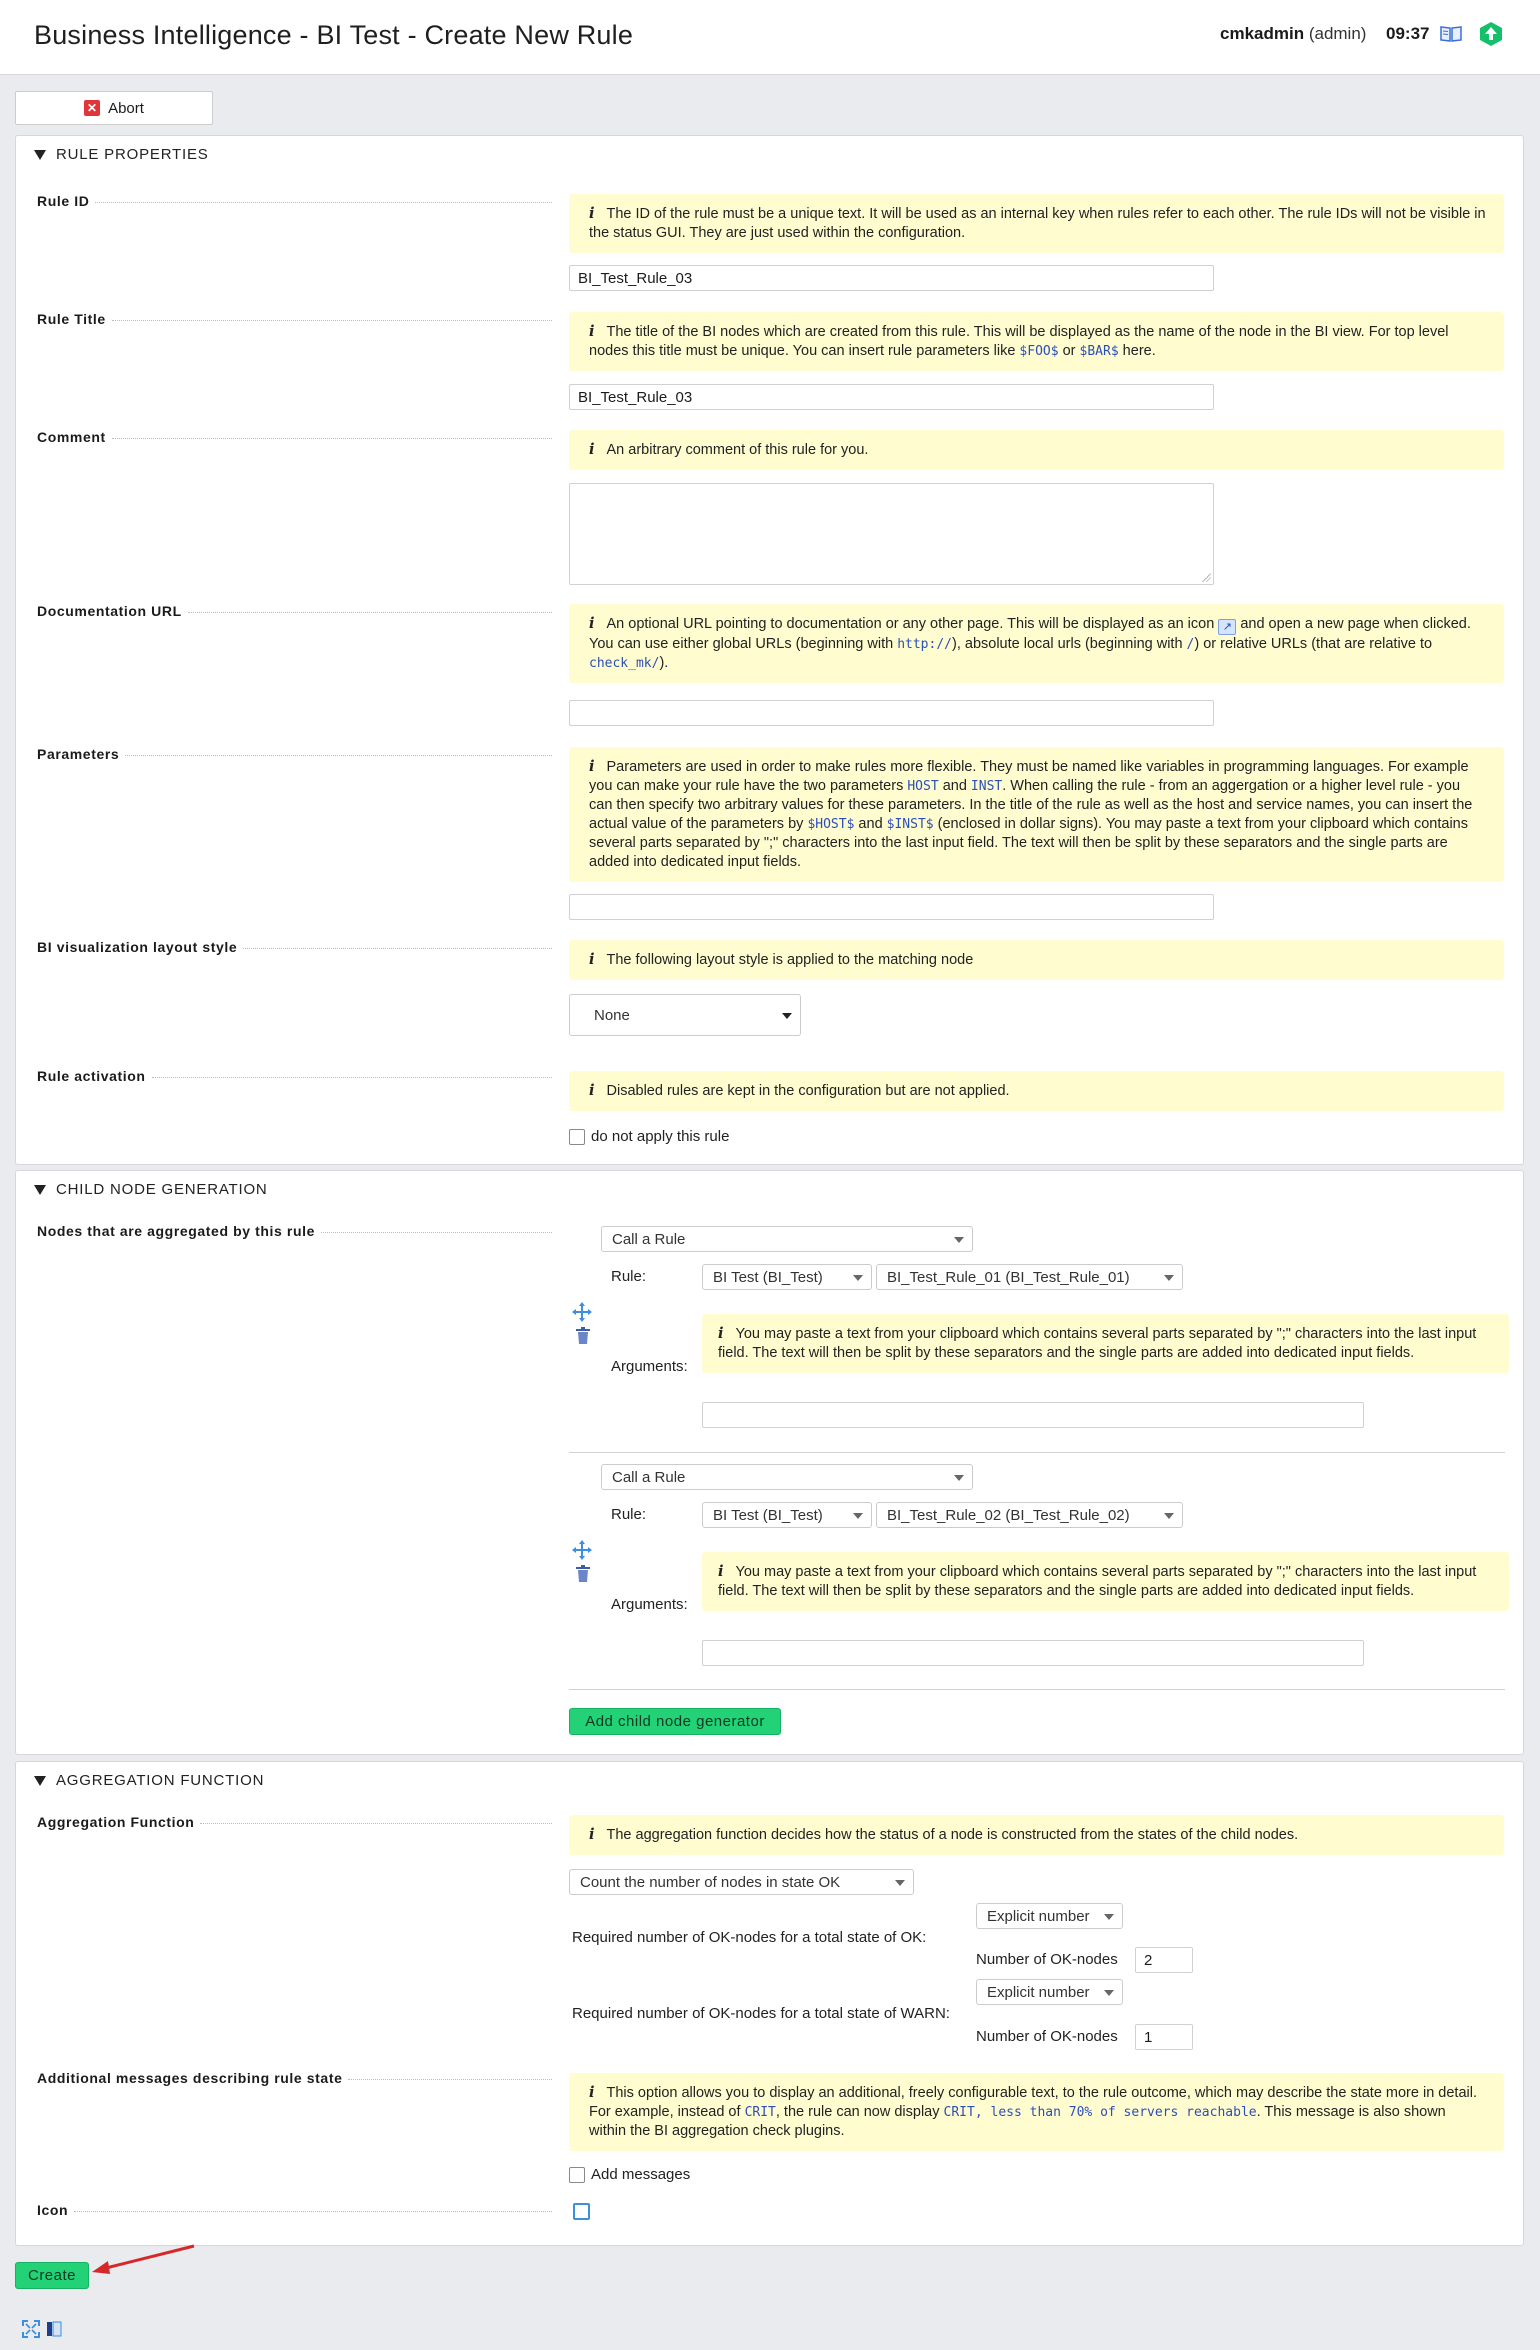  Describe the element at coordinates (685, 1015) in the screenshot. I see `layout-style-select: None` at that location.